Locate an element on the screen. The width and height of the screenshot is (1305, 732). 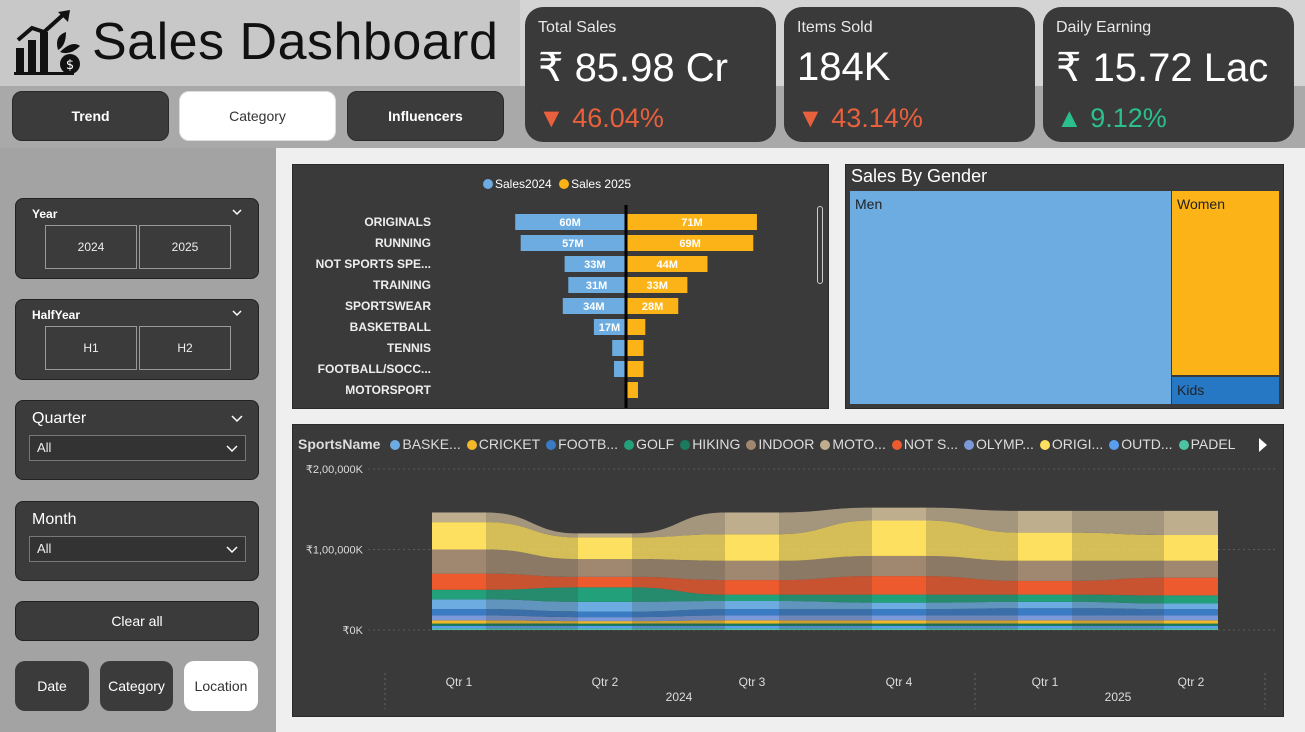
clear-all-button: Clear all is located at coordinates (137, 621).